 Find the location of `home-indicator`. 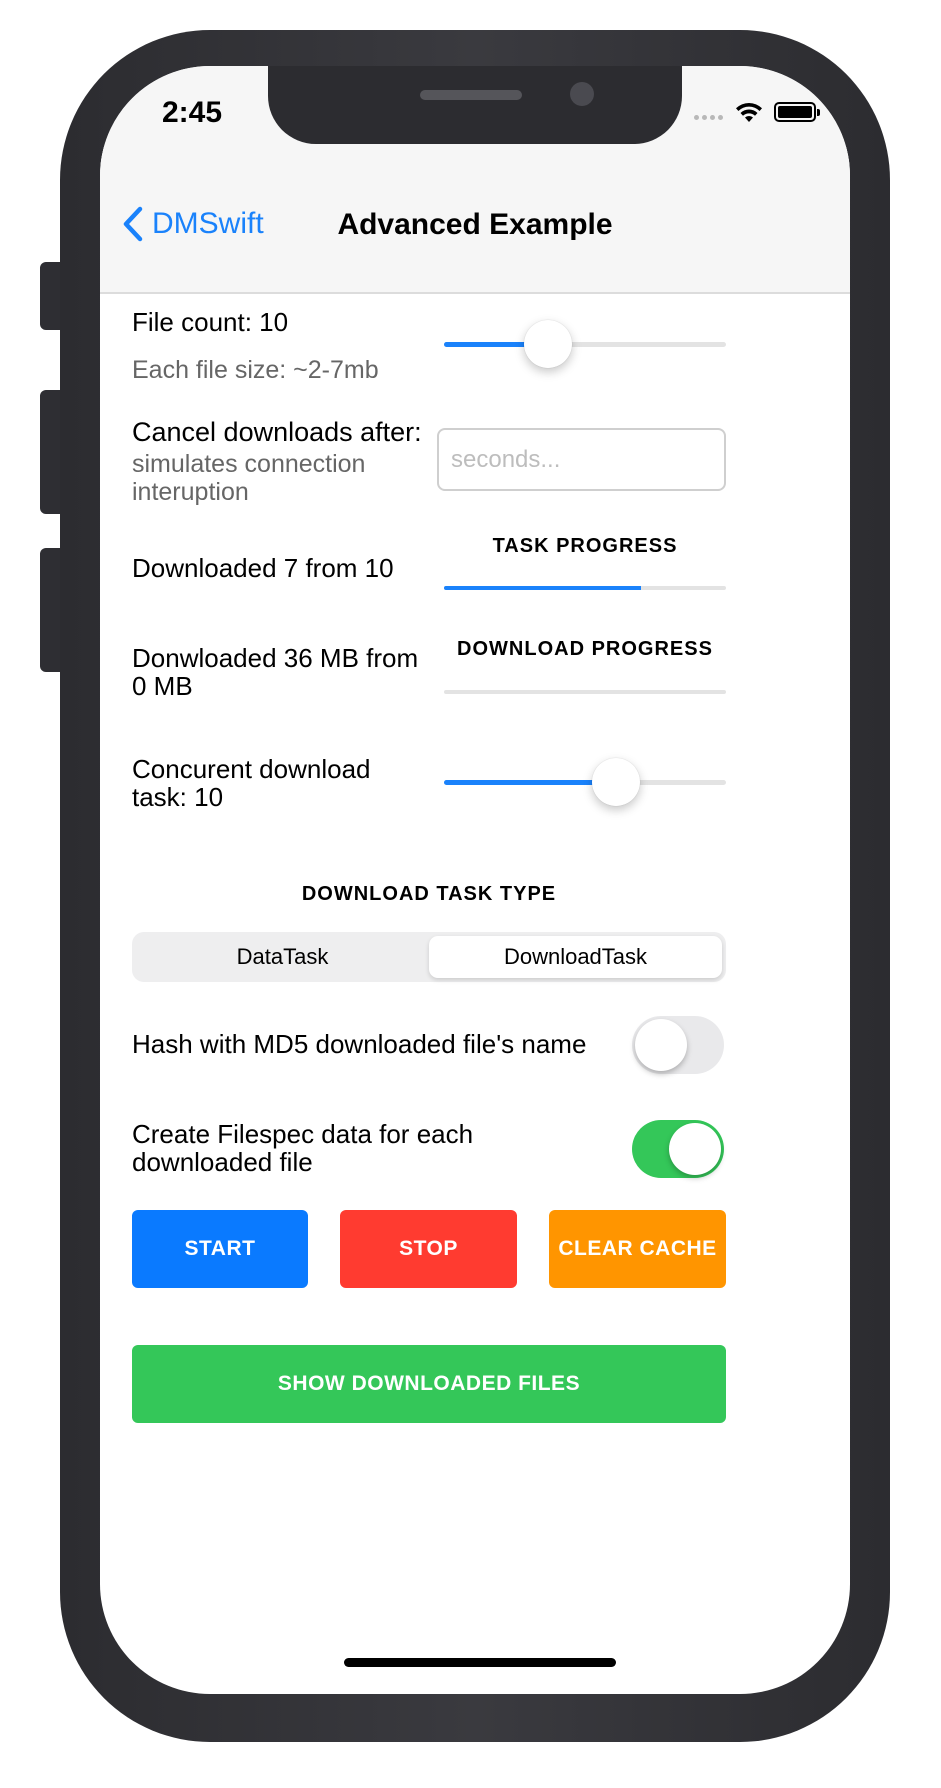

home-indicator is located at coordinates (480, 1662).